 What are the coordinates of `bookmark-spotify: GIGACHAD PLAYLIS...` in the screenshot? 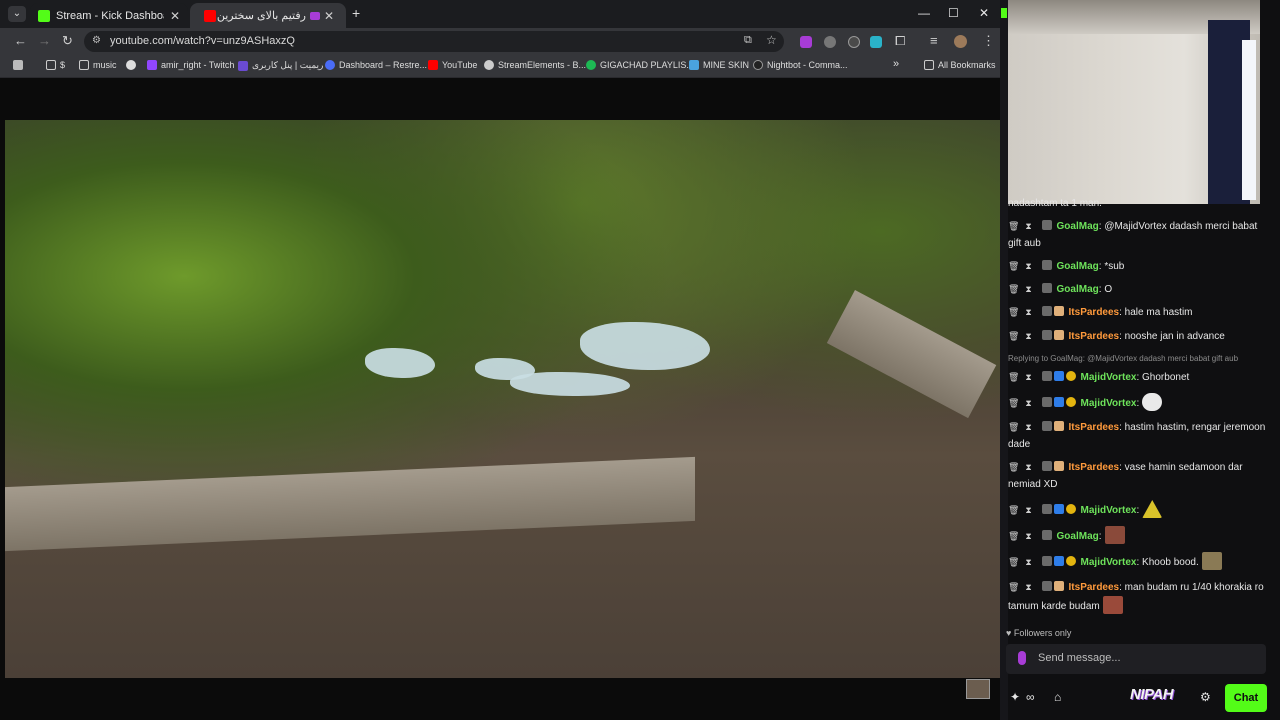 It's located at (640, 65).